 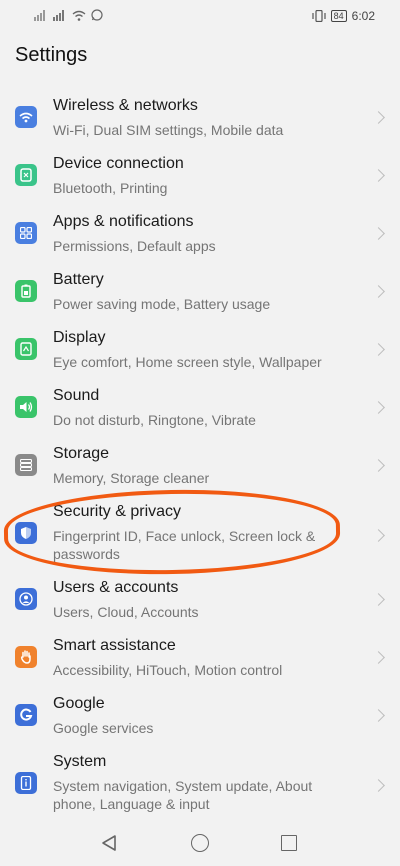 What do you see at coordinates (200, 601) in the screenshot?
I see `settings-item-users-accounts: Users & accounts Users, Cloud, Accounts` at bounding box center [200, 601].